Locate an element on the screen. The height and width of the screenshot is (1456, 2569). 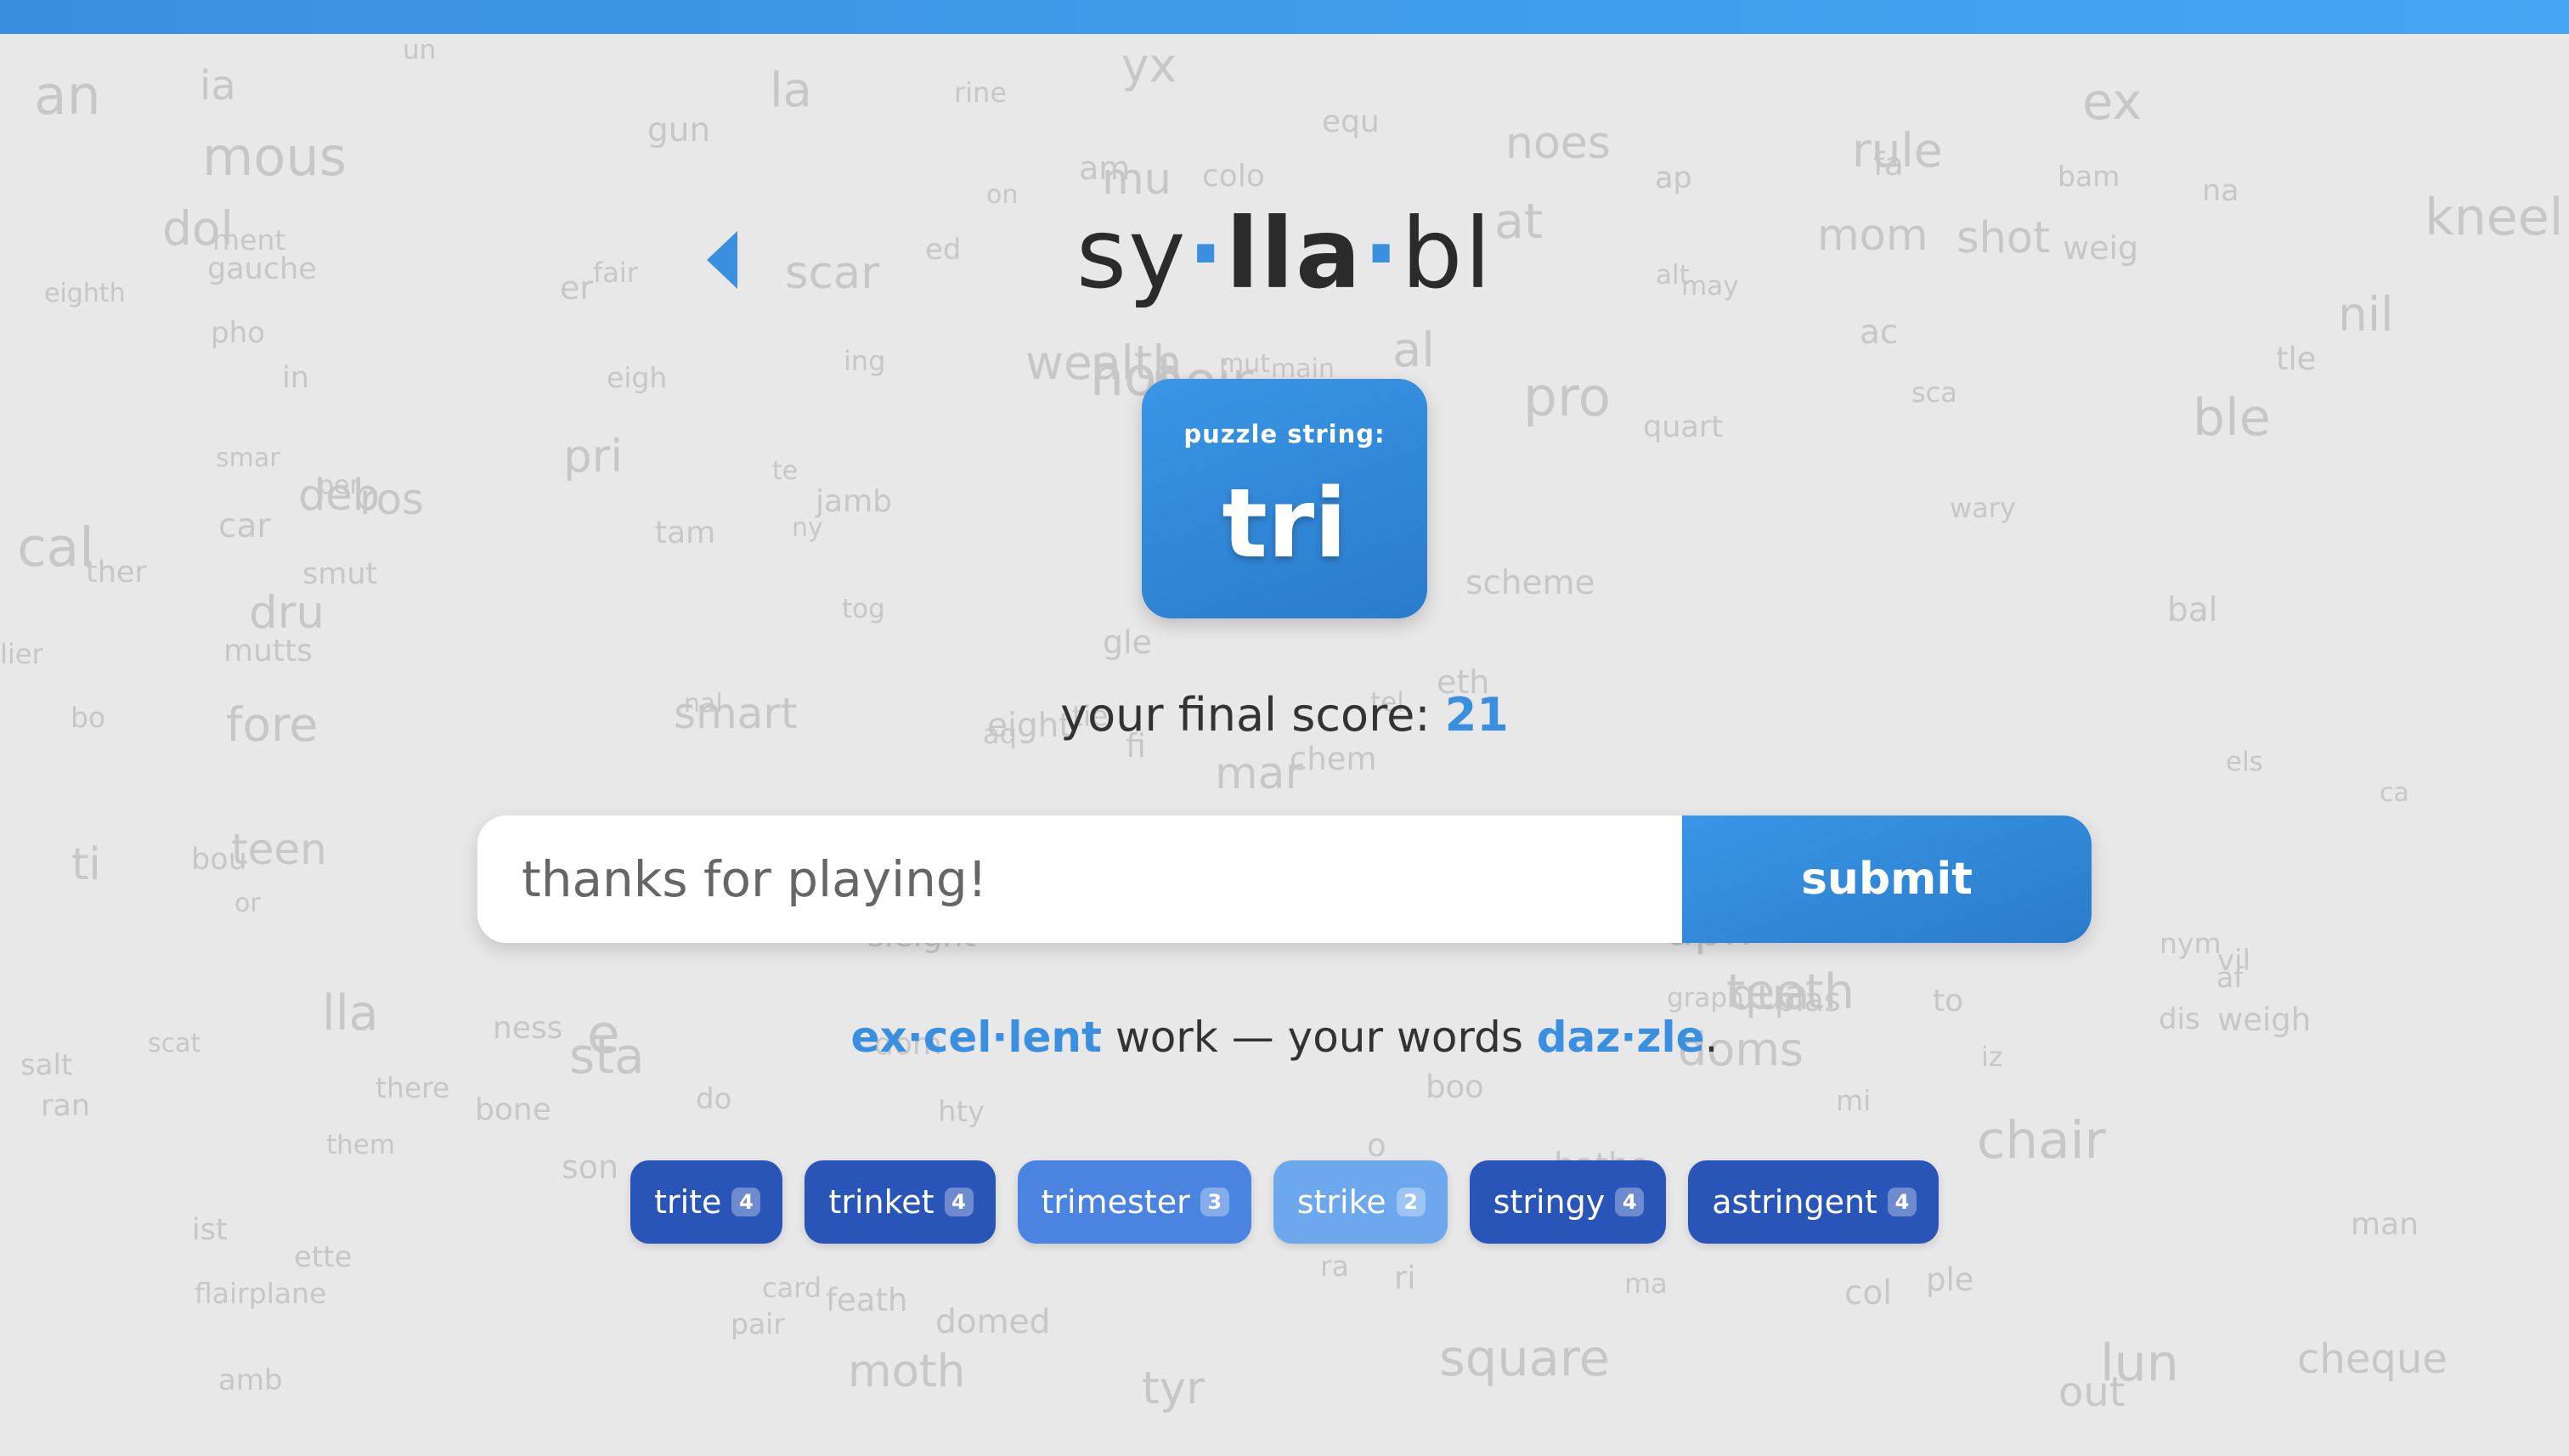
background-word: there is located at coordinates (413, 1087).